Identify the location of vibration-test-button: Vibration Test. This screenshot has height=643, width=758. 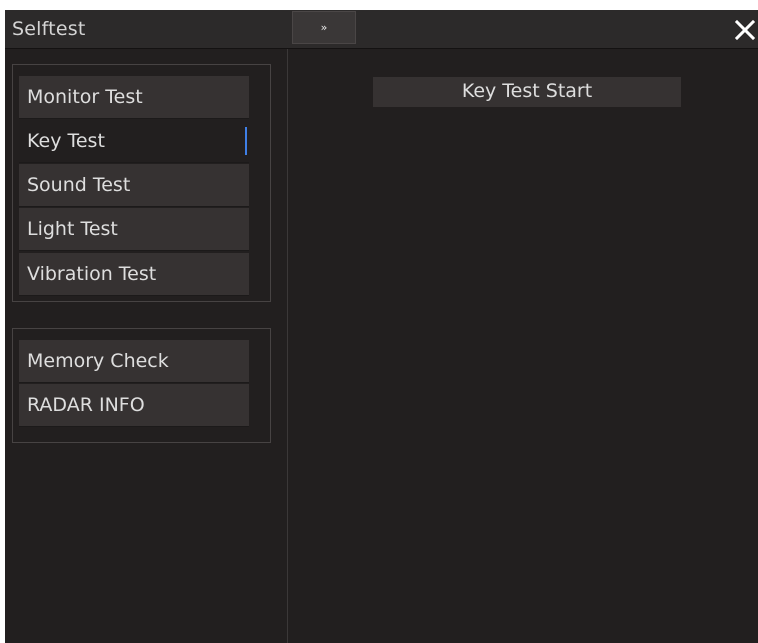
(134, 274).